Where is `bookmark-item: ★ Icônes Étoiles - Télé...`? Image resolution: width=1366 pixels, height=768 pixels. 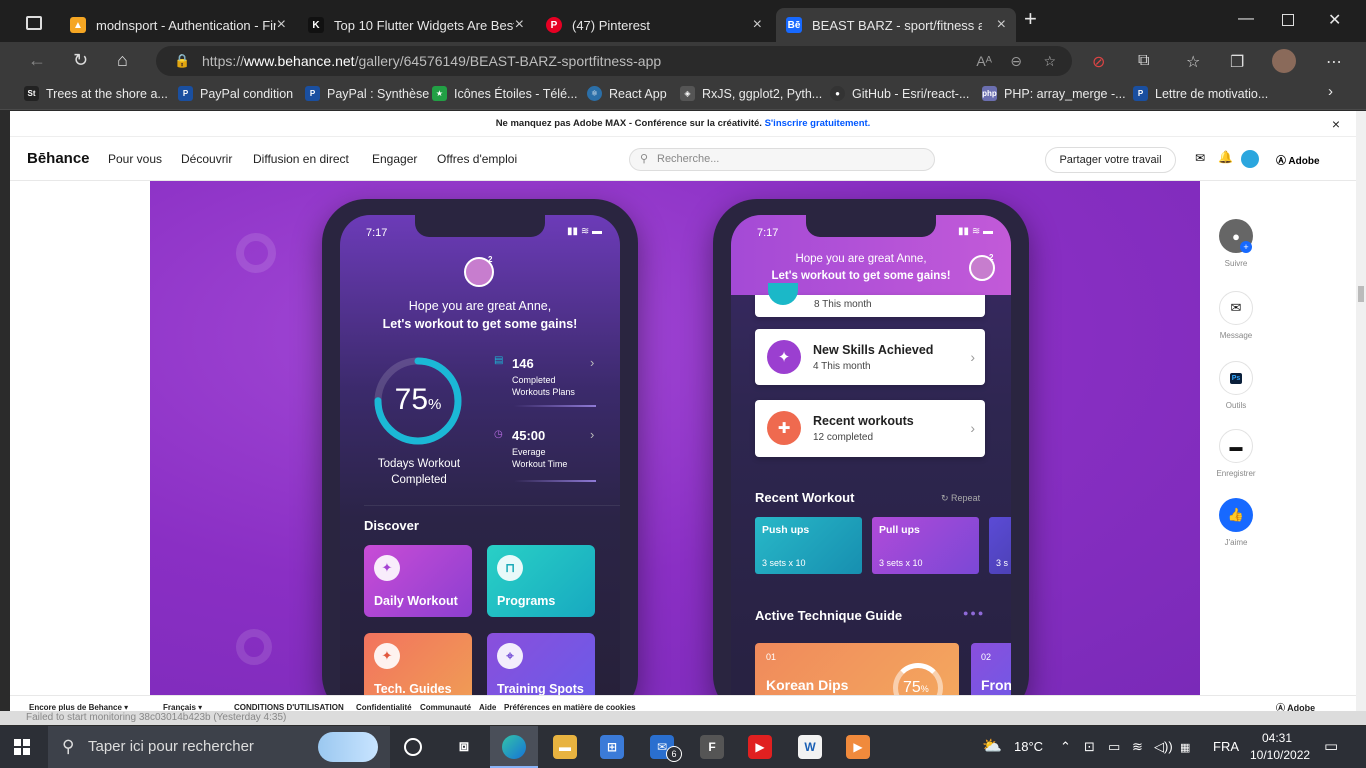 bookmark-item: ★ Icônes Étoiles - Télé... is located at coordinates (504, 93).